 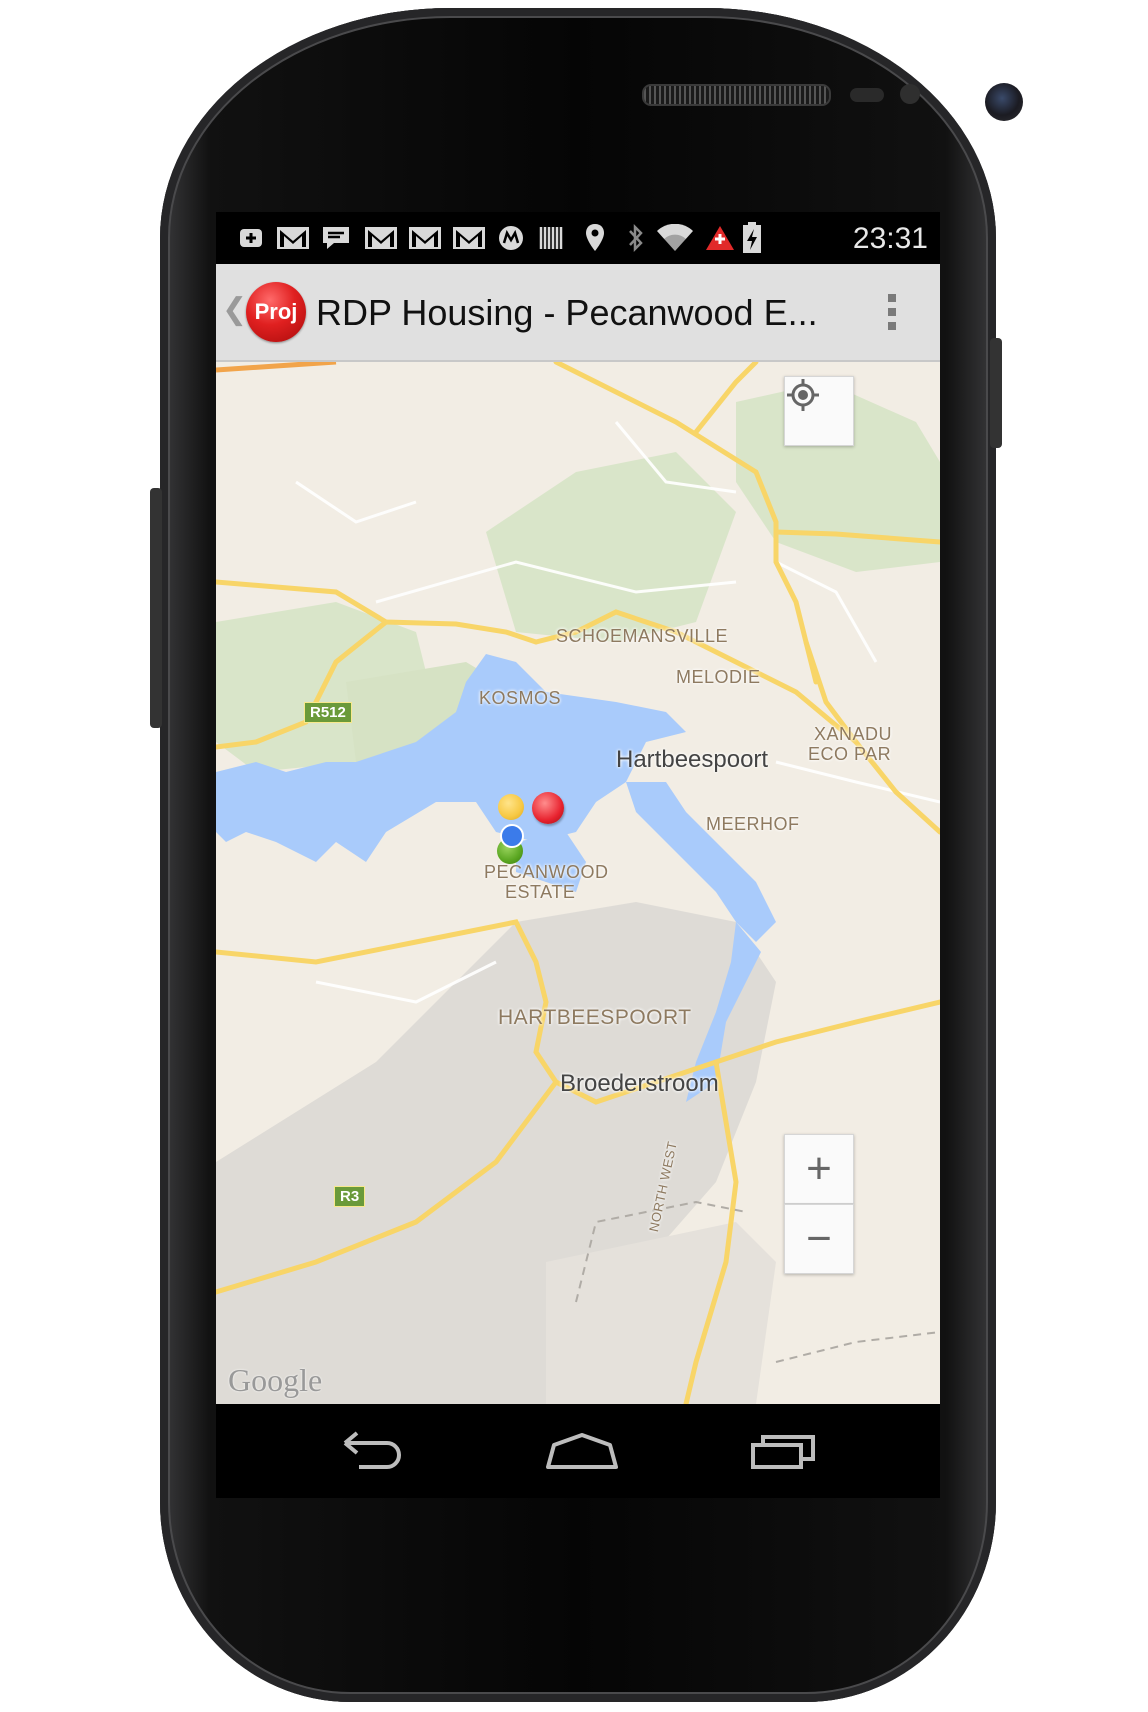 I want to click on minus-icon: −, so click(x=819, y=1238).